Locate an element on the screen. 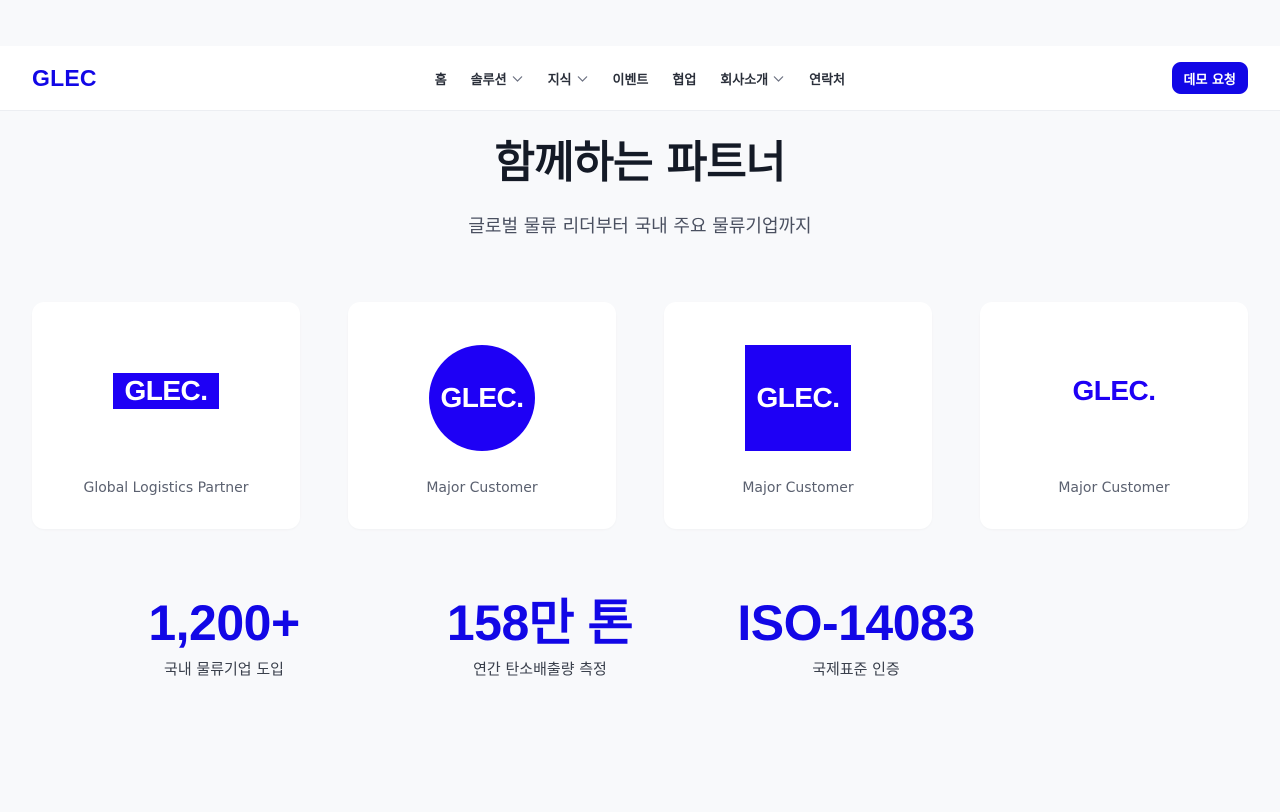  nav-item-solutions: 솔루션 is located at coordinates (497, 78).